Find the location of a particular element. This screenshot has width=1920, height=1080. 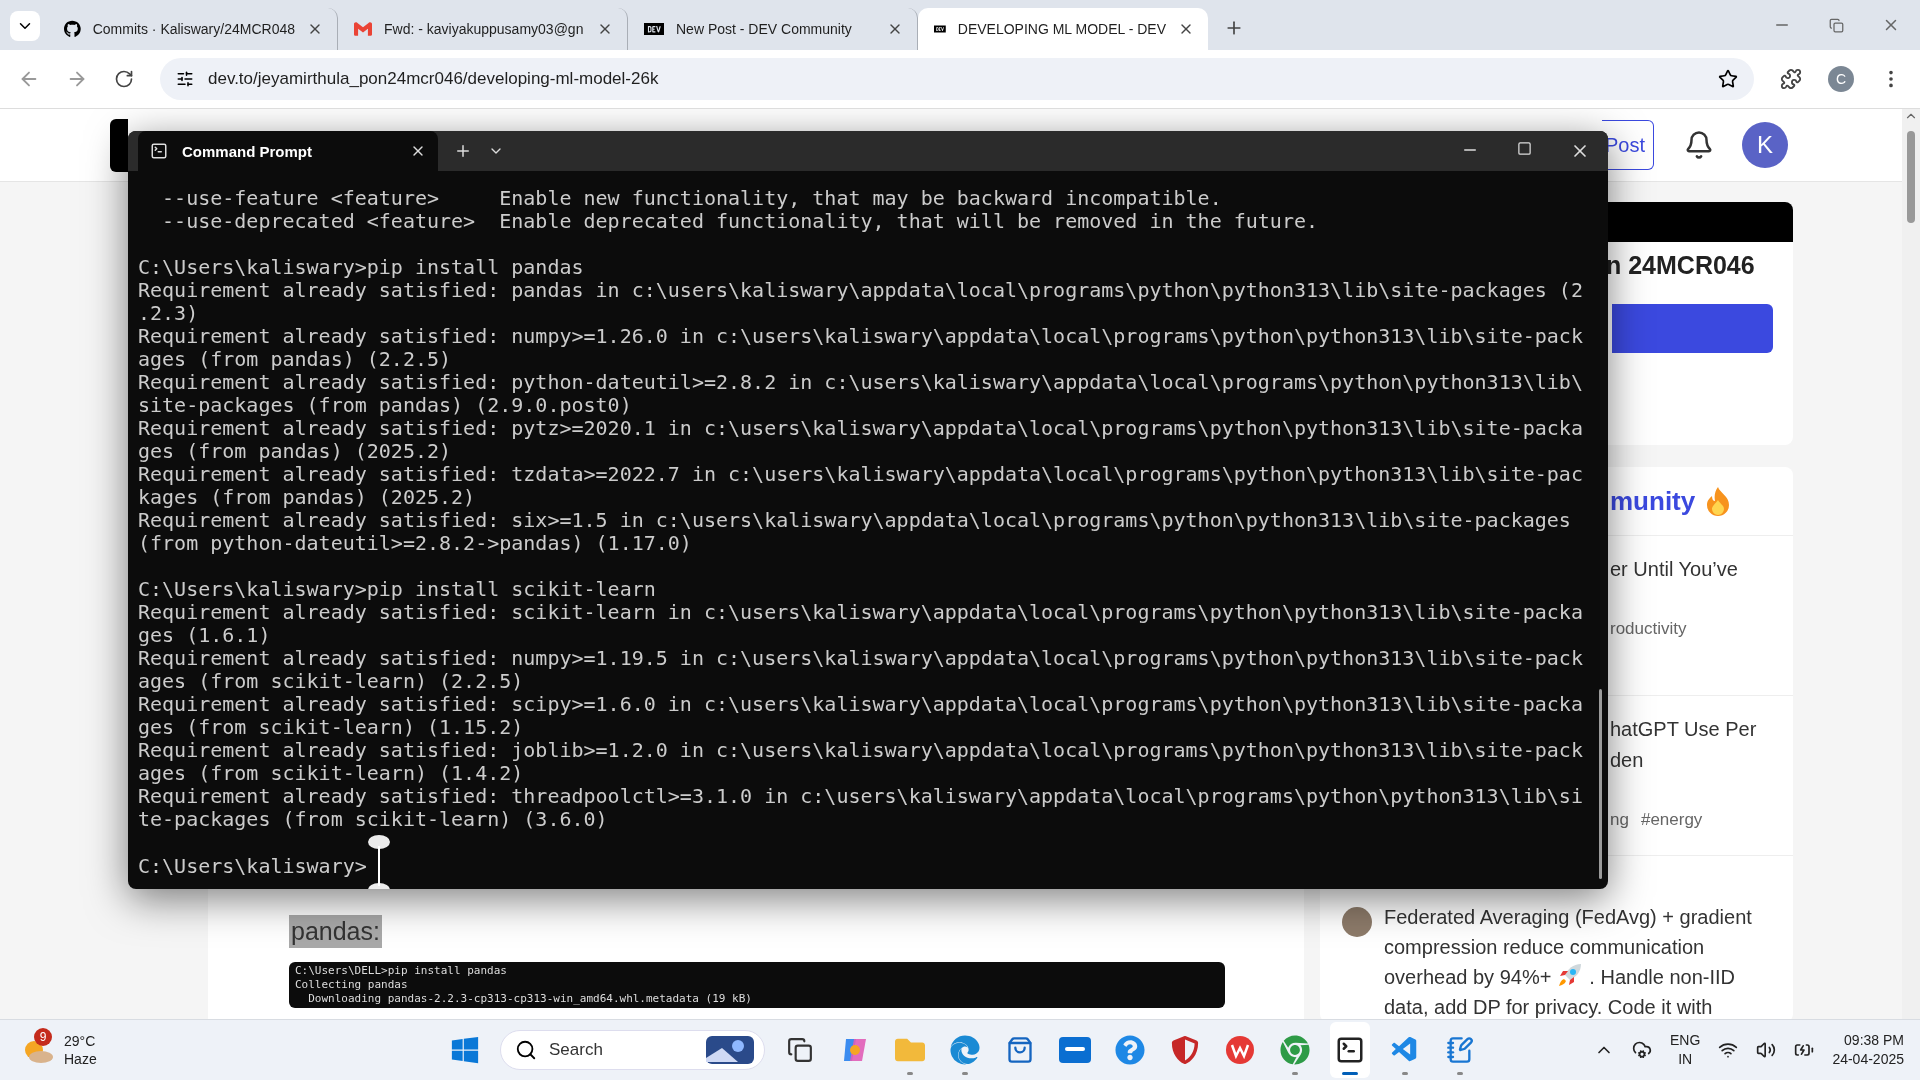

github-icon is located at coordinates (72, 29).